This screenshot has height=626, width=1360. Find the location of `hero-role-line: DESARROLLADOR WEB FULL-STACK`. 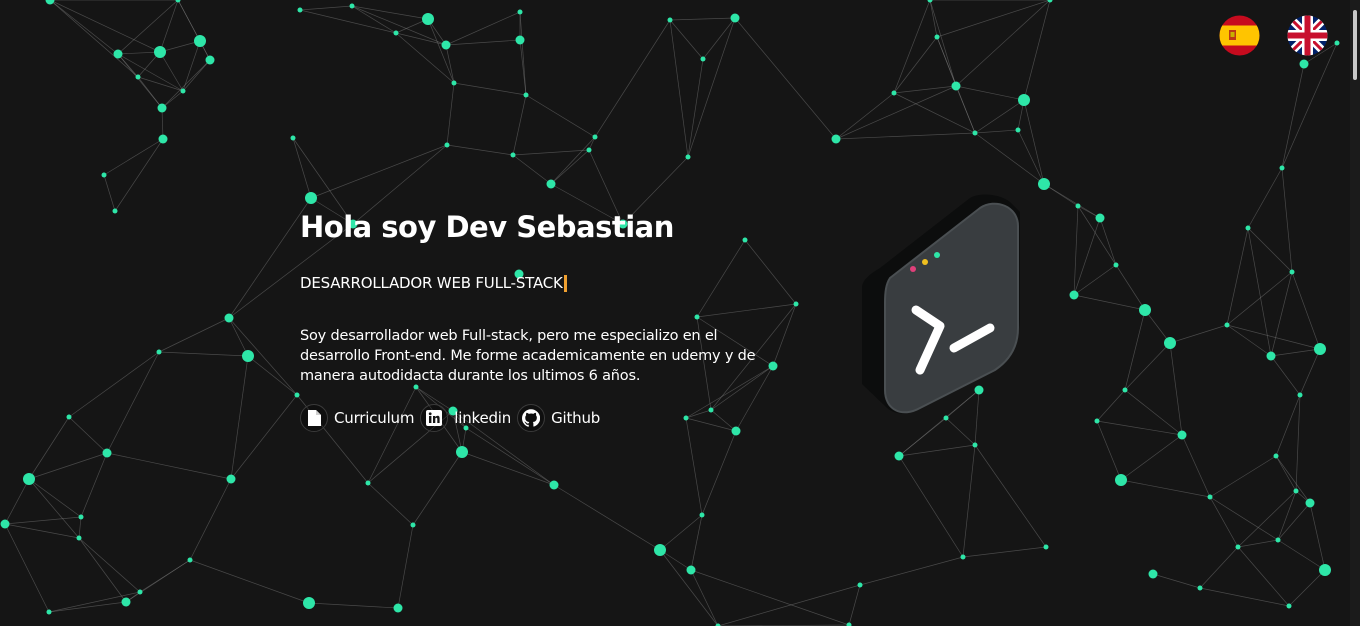

hero-role-line: DESARROLLADOR WEB FULL-STACK is located at coordinates (550, 283).